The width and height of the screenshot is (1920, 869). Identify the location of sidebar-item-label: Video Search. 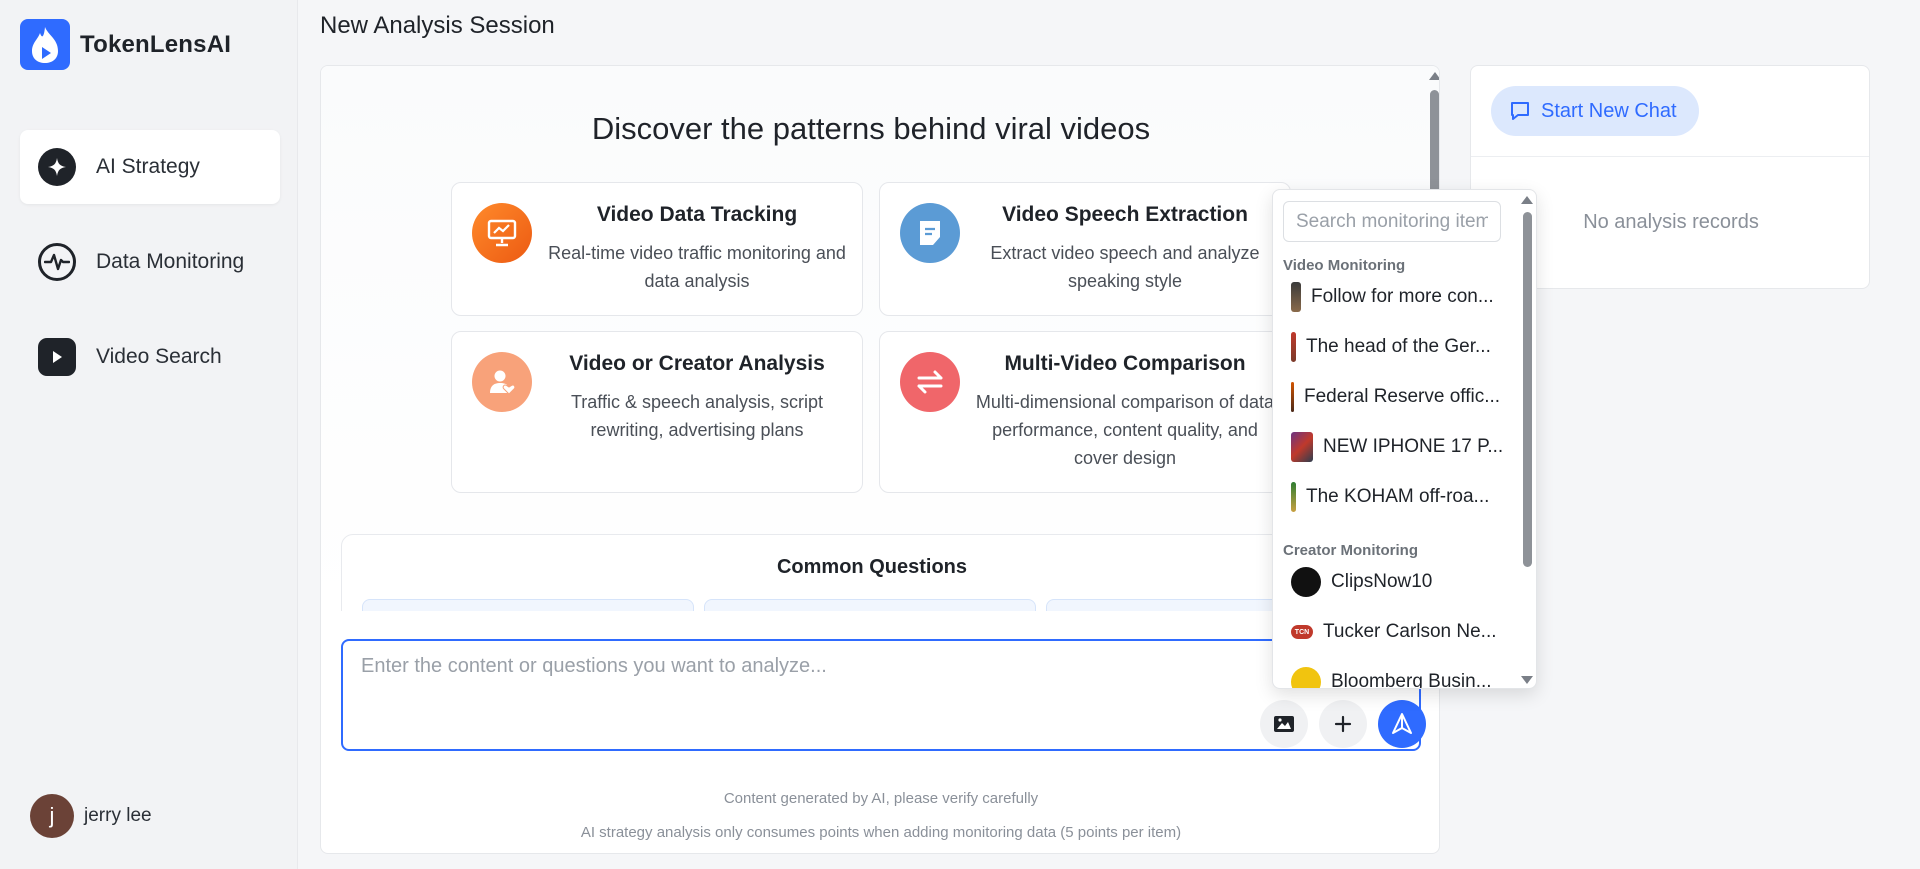
(159, 356).